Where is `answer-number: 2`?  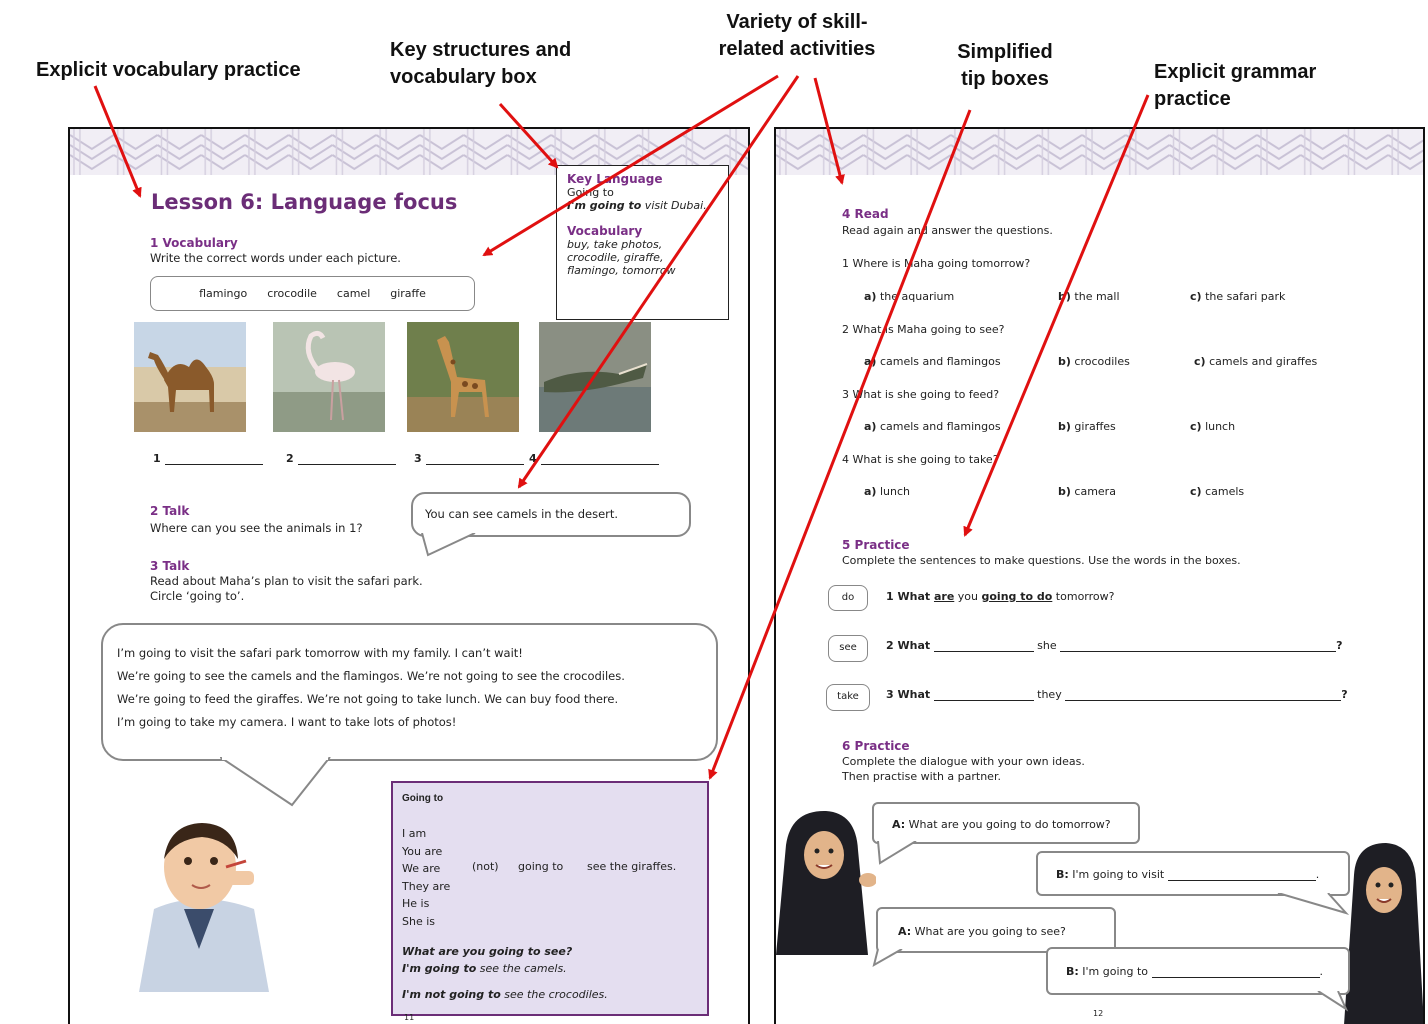 answer-number: 2 is located at coordinates (290, 458).